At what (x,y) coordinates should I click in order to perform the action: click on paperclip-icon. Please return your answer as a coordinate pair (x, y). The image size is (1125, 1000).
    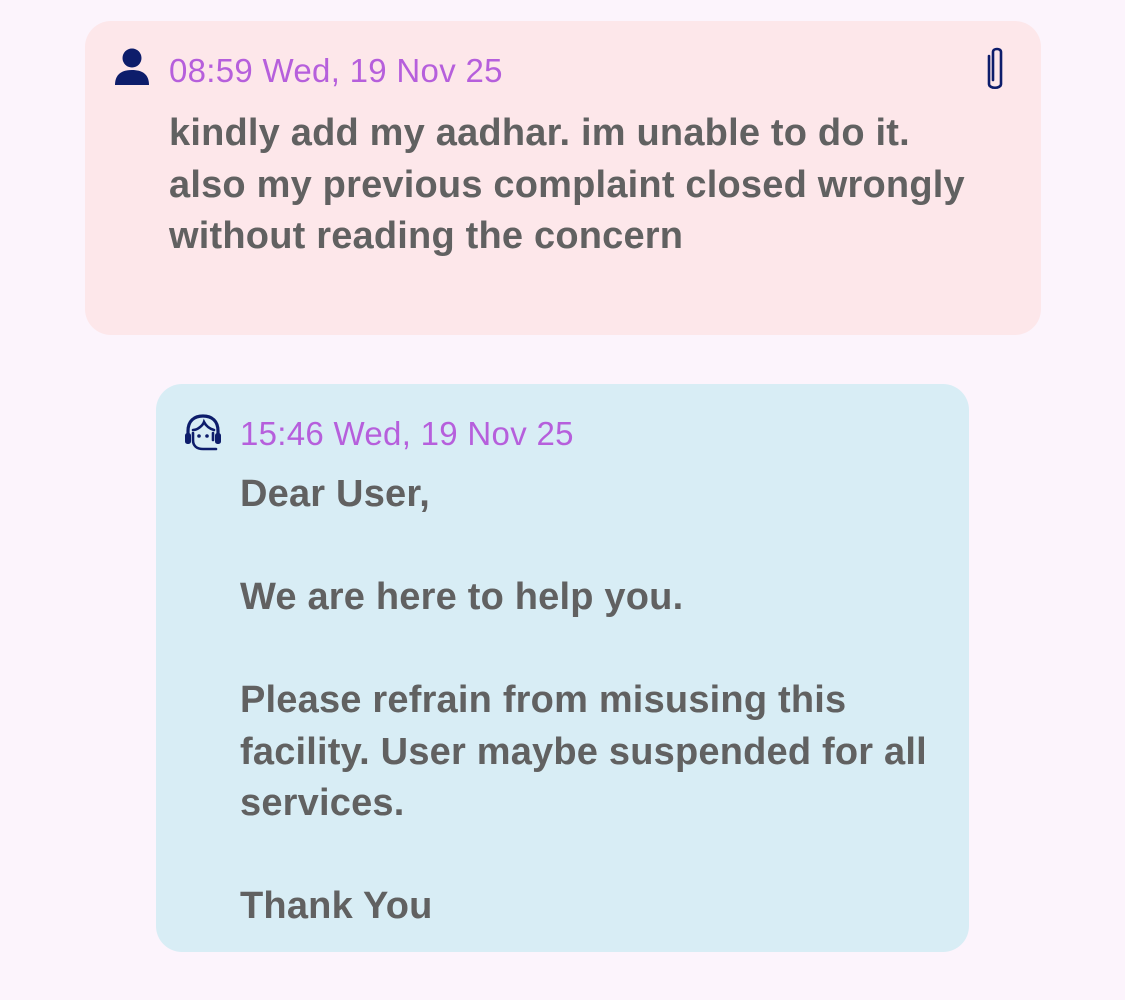
    Looking at the image, I should click on (995, 70).